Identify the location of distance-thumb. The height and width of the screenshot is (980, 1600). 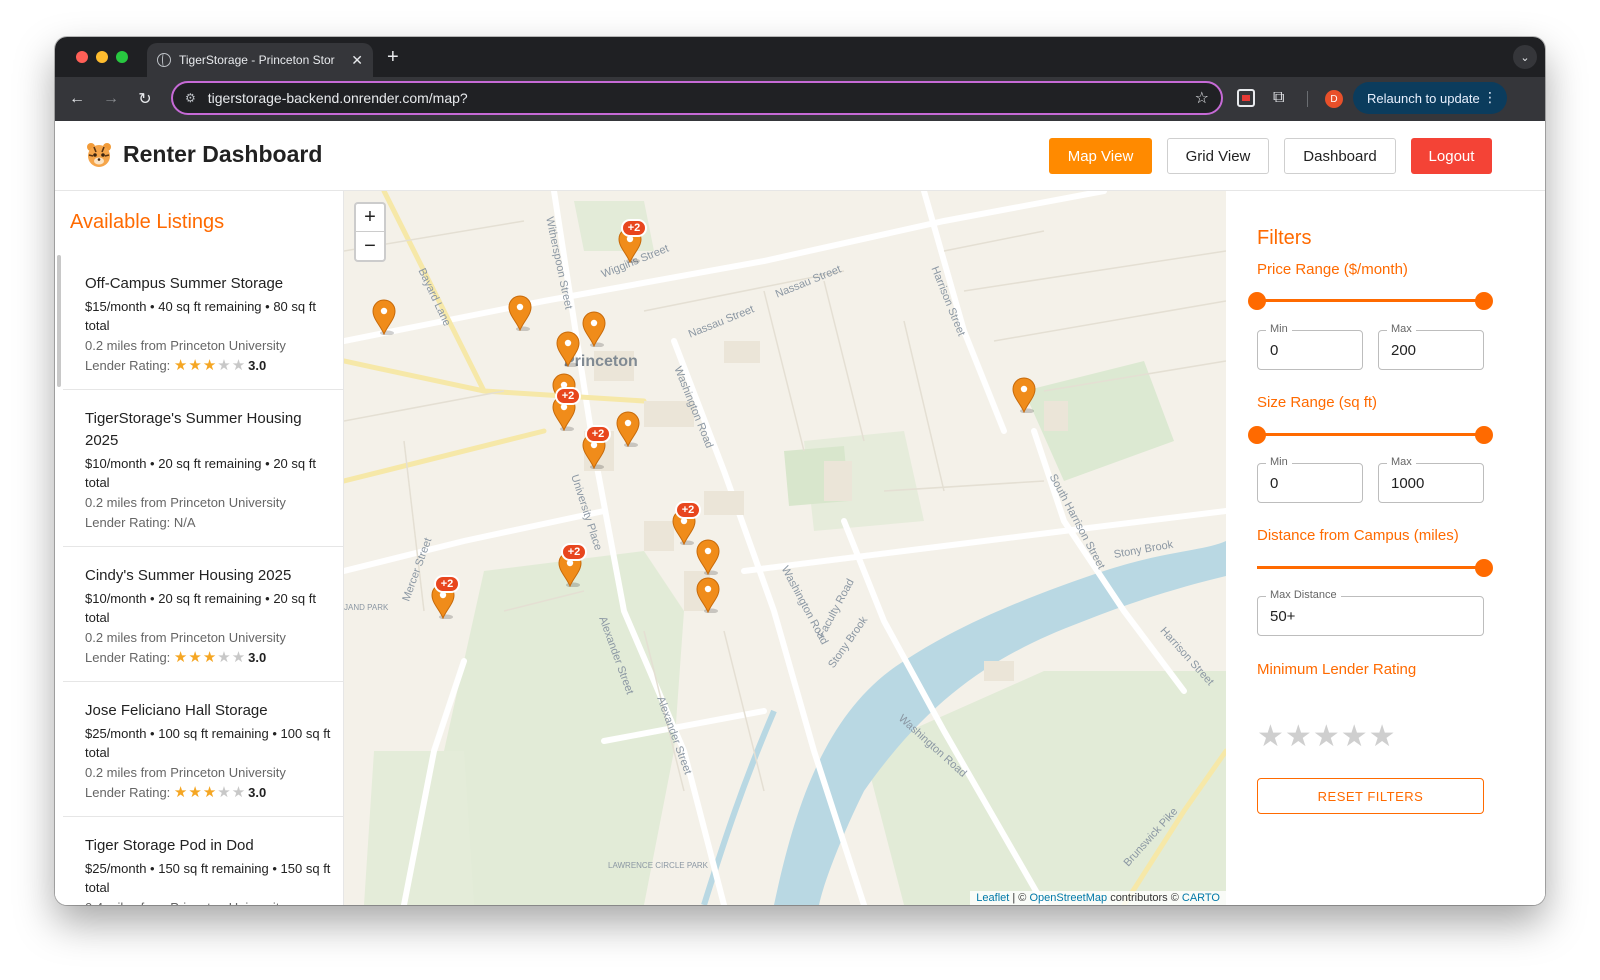
(1484, 568).